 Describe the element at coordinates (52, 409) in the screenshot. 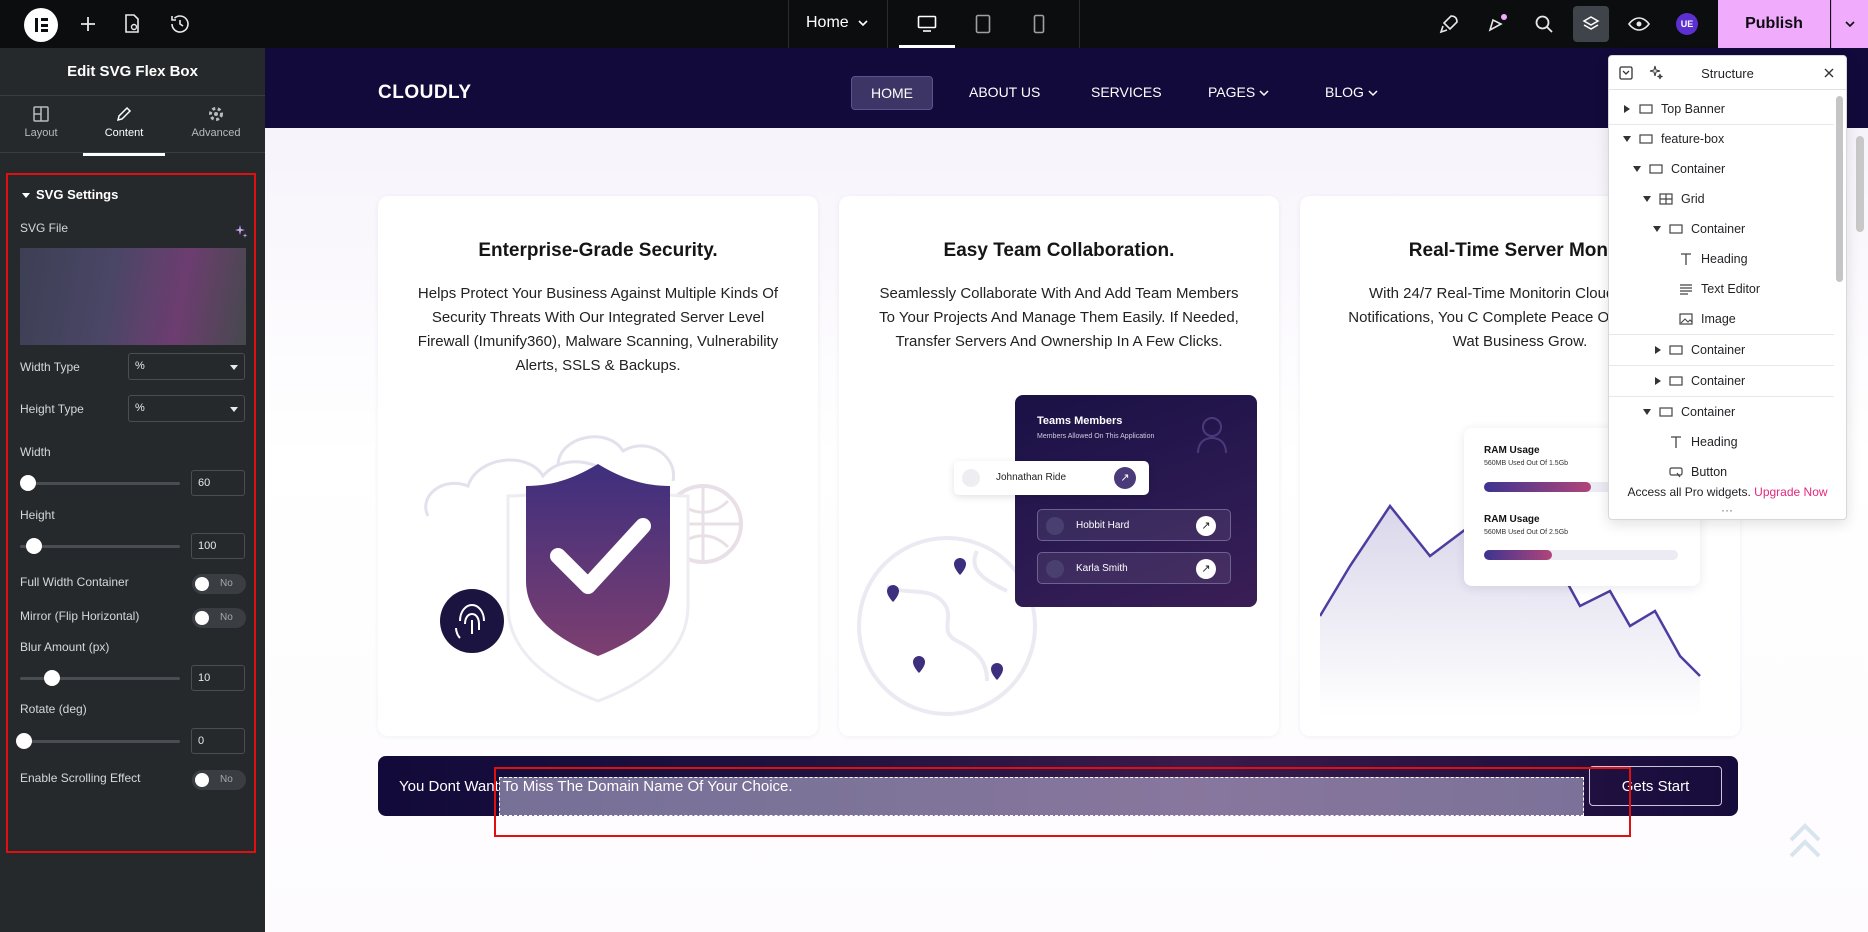

I see `height-type-label: Height Type` at that location.